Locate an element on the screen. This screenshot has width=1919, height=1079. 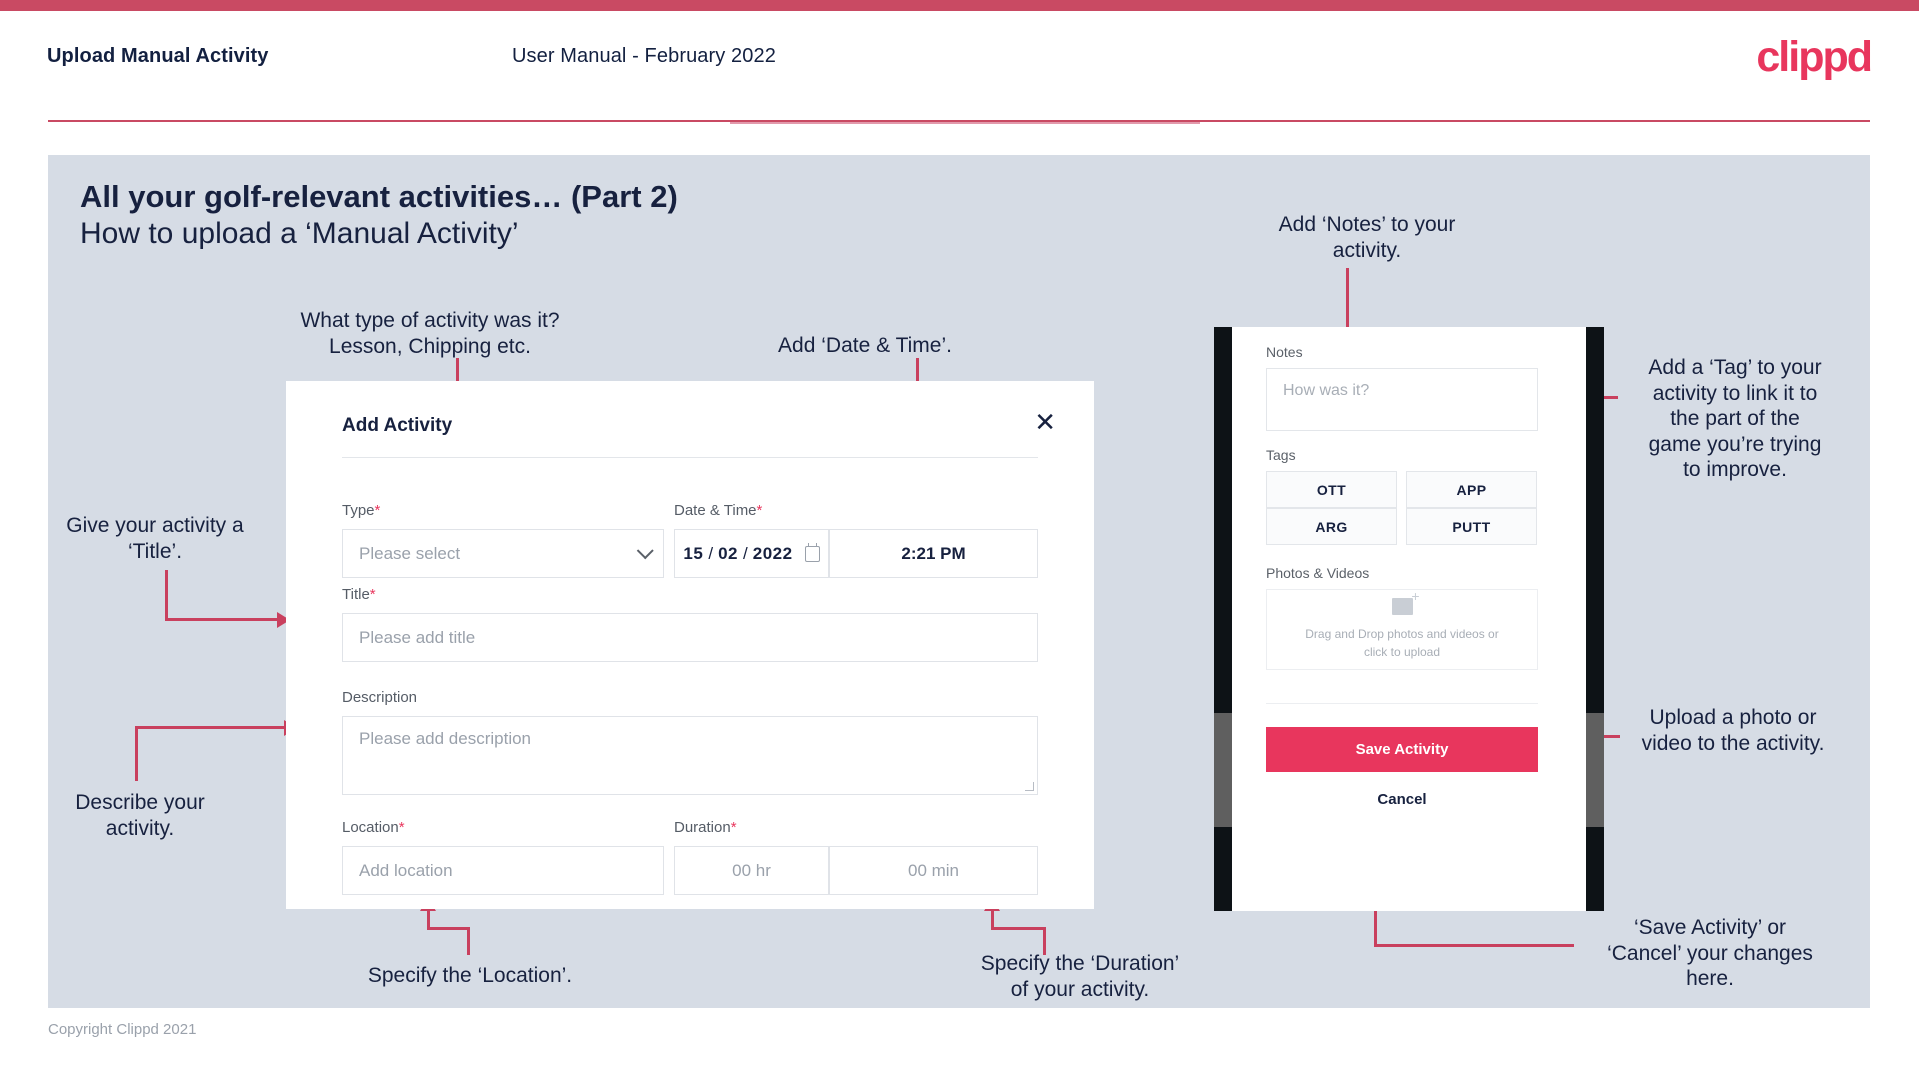
annotation-description: Describe your activity. is located at coordinates (140, 815).